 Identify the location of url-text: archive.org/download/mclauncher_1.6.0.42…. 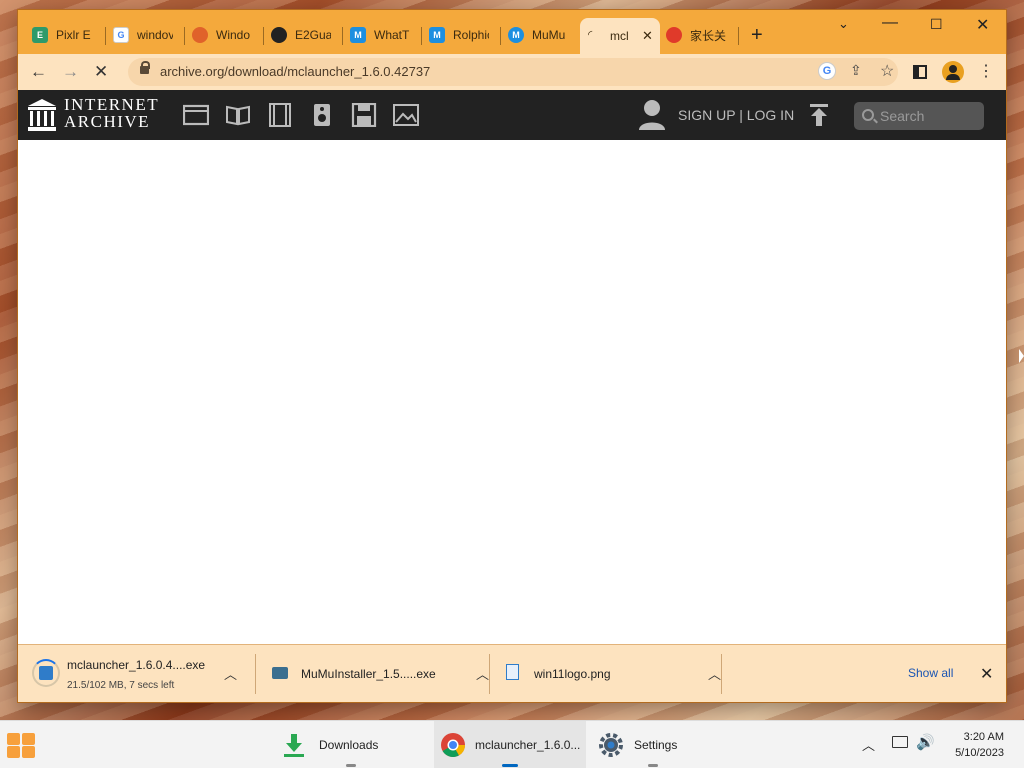
(295, 71).